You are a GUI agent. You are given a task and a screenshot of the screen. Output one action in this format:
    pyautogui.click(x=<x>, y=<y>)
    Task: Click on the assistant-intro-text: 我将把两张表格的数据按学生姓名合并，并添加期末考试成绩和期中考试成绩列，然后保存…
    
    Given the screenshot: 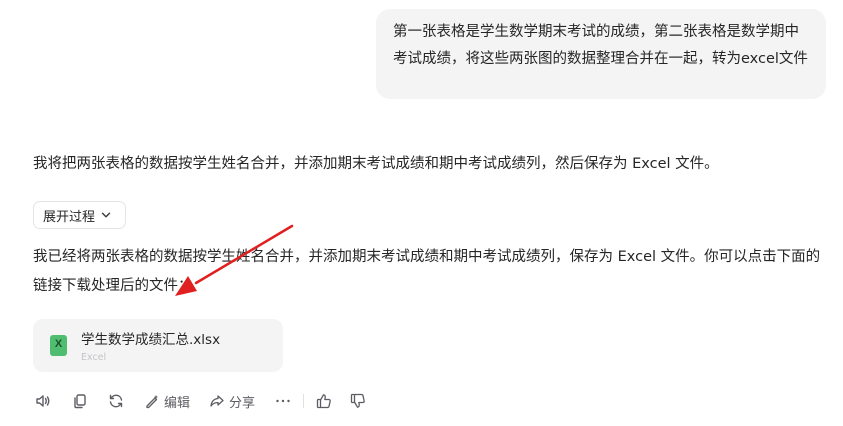 What is the action you would take?
    pyautogui.click(x=376, y=164)
    